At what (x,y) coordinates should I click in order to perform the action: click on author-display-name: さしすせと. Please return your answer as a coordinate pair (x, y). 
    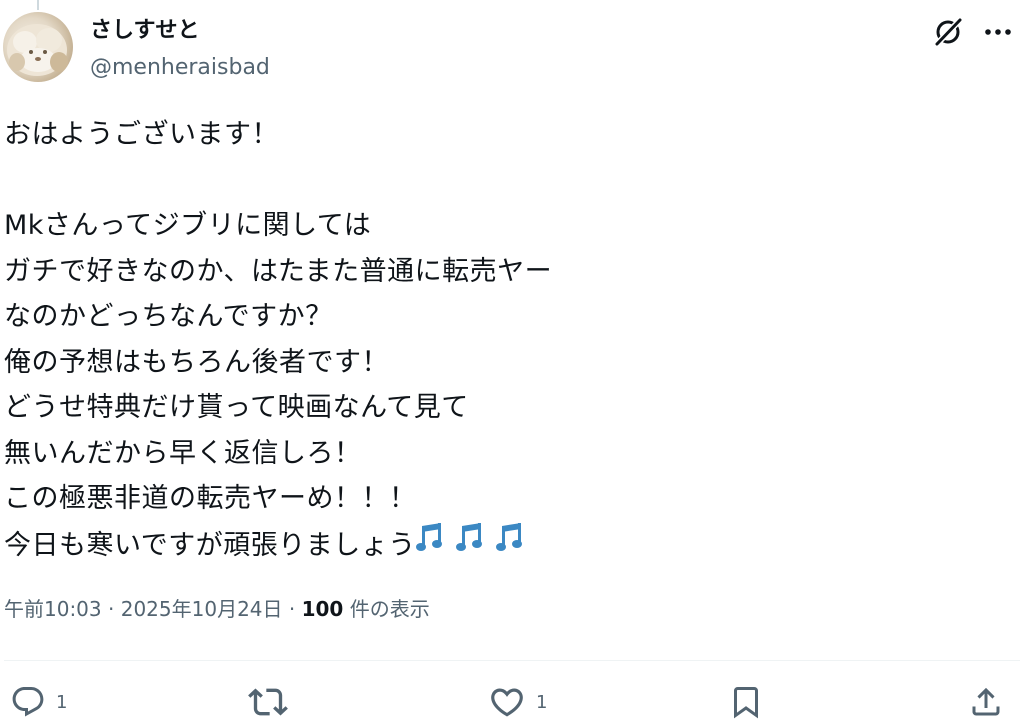
    Looking at the image, I should click on (145, 31).